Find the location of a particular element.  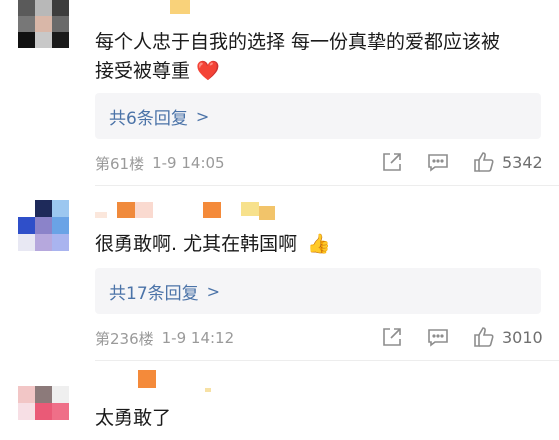

comment-text: 太勇敢了 is located at coordinates (320, 418).